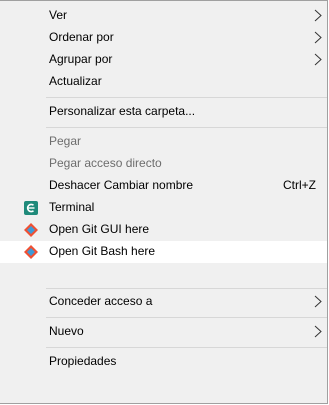 Image resolution: width=329 pixels, height=405 pixels. Describe the element at coordinates (163, 38) in the screenshot. I see `menu-item-ordenar-por: Ordenar por` at that location.